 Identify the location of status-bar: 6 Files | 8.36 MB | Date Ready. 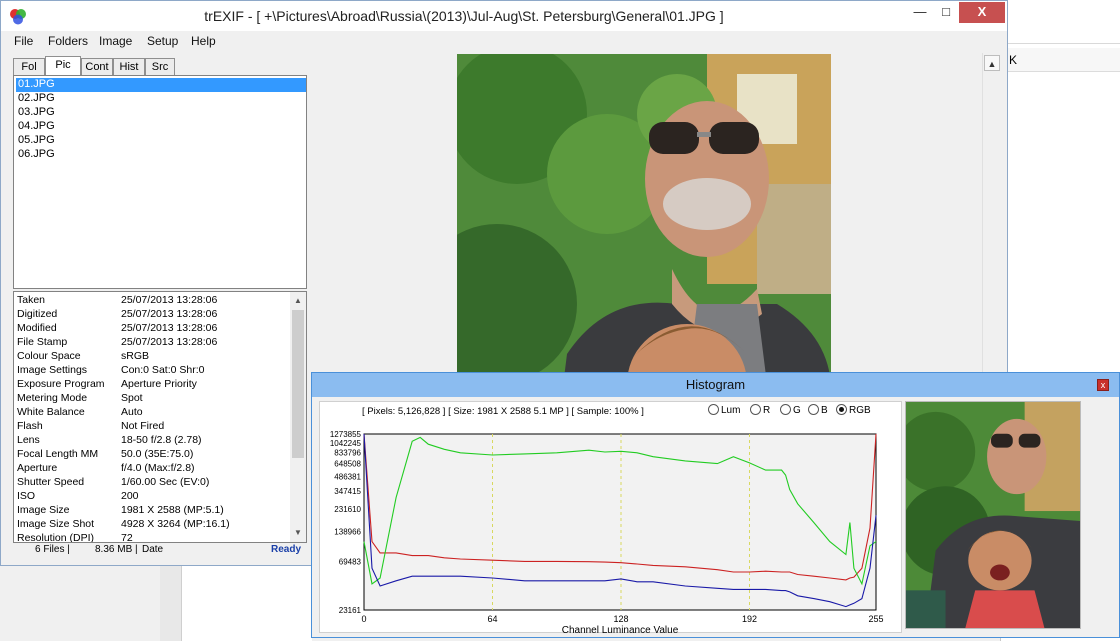
(160, 550).